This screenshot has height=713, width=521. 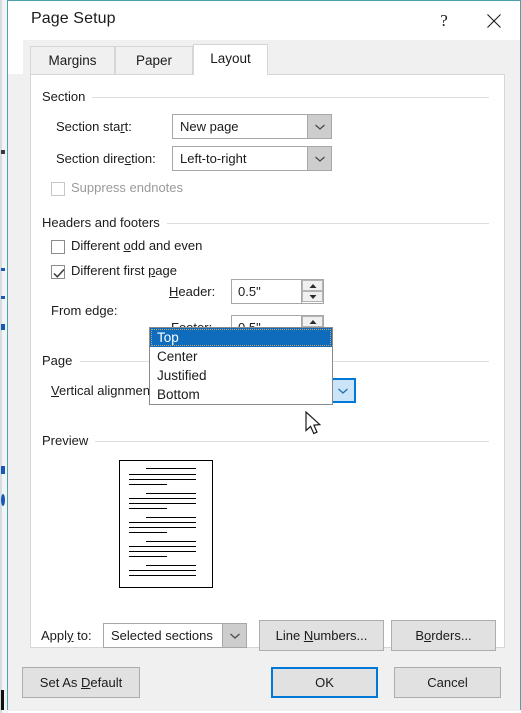 What do you see at coordinates (291, 441) in the screenshot?
I see `preview-group-separator` at bounding box center [291, 441].